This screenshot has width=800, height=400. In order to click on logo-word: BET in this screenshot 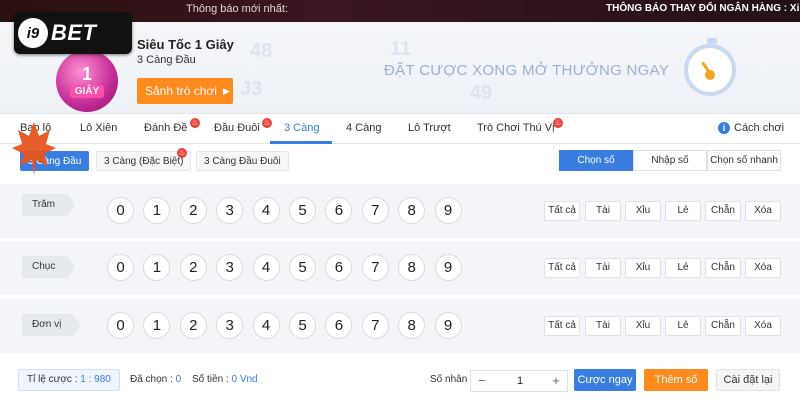, I will do `click(74, 32)`.